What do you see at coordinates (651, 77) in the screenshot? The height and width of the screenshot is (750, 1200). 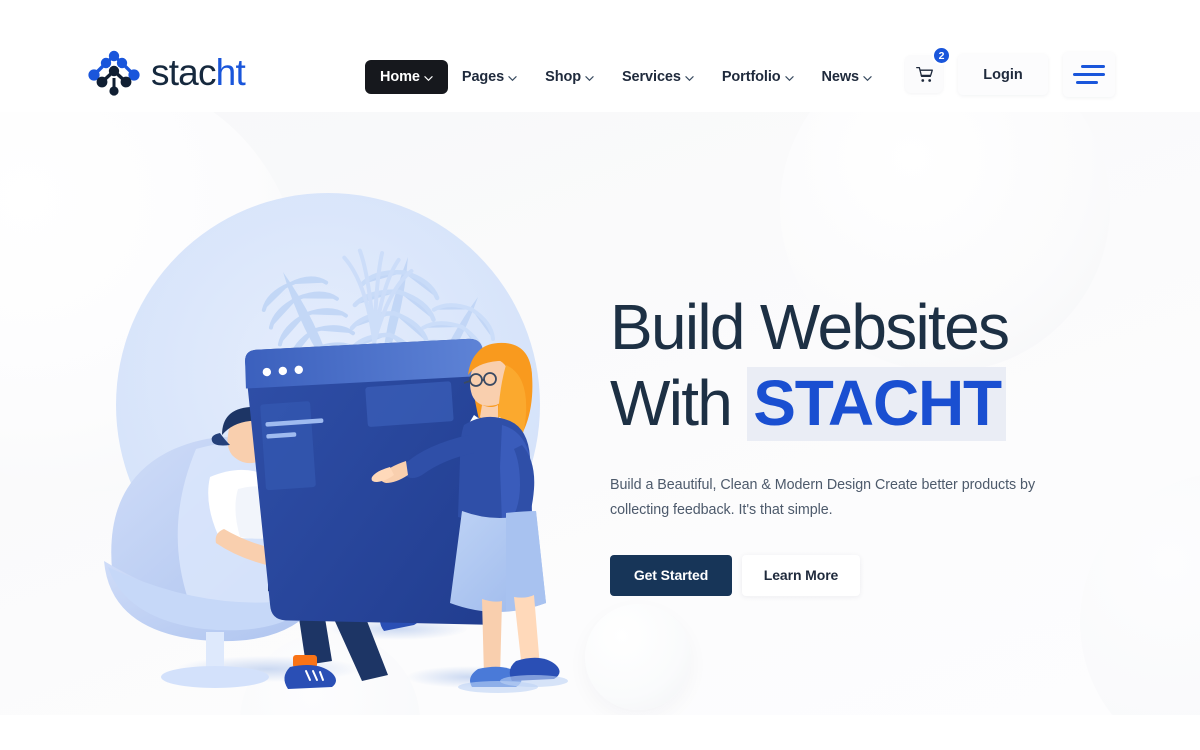 I see `nav-label-services: Services` at bounding box center [651, 77].